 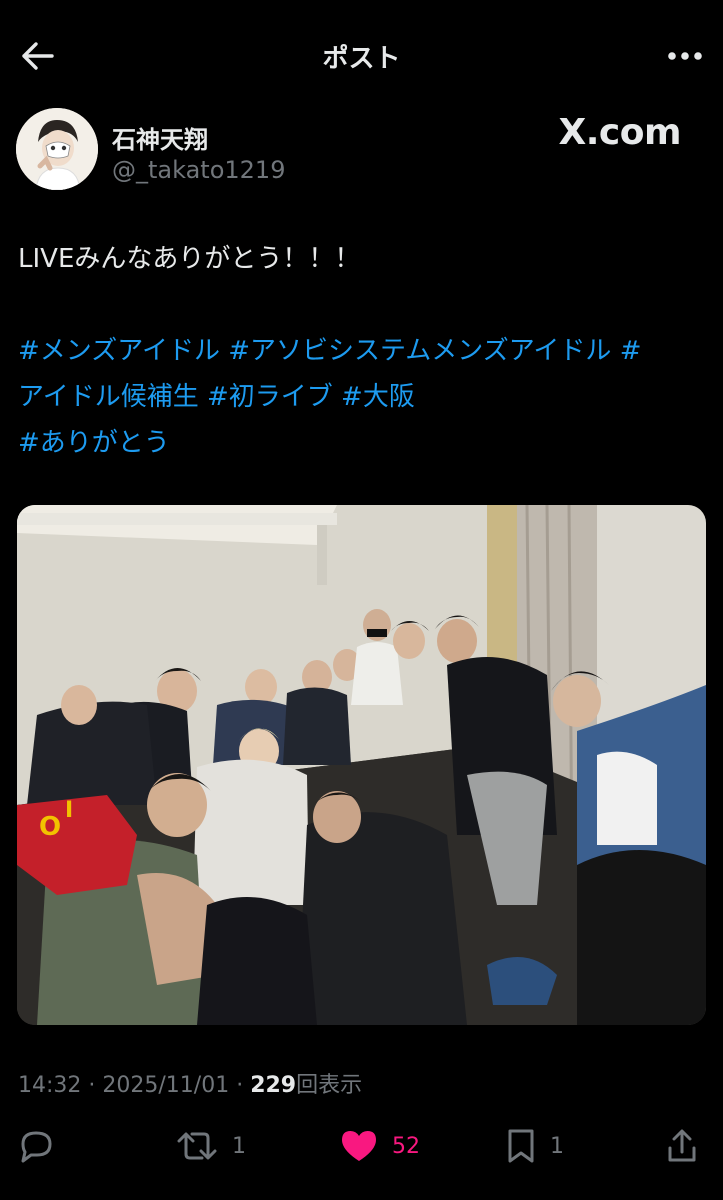 What do you see at coordinates (535, 1146) in the screenshot?
I see `bookmark-button: 1` at bounding box center [535, 1146].